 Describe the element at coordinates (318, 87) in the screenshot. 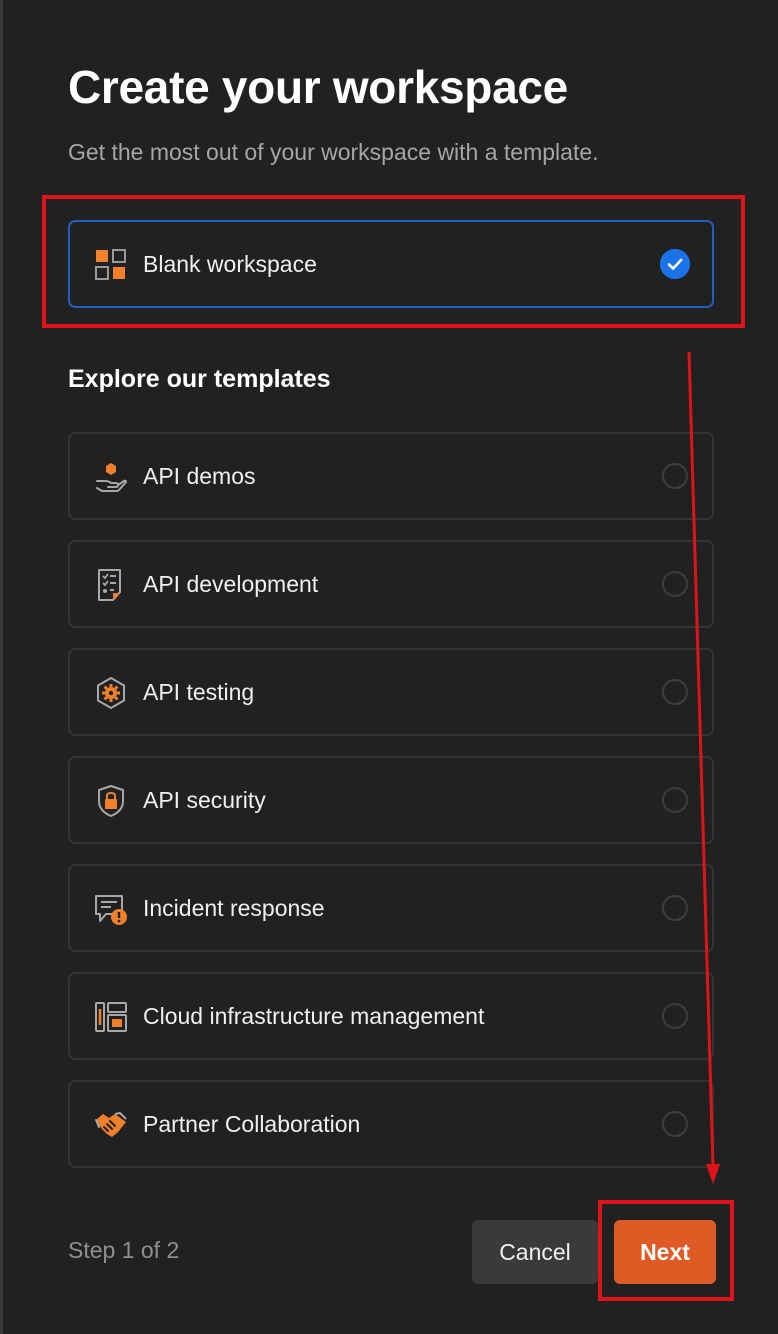

I see `page-title: Create your workspace` at that location.